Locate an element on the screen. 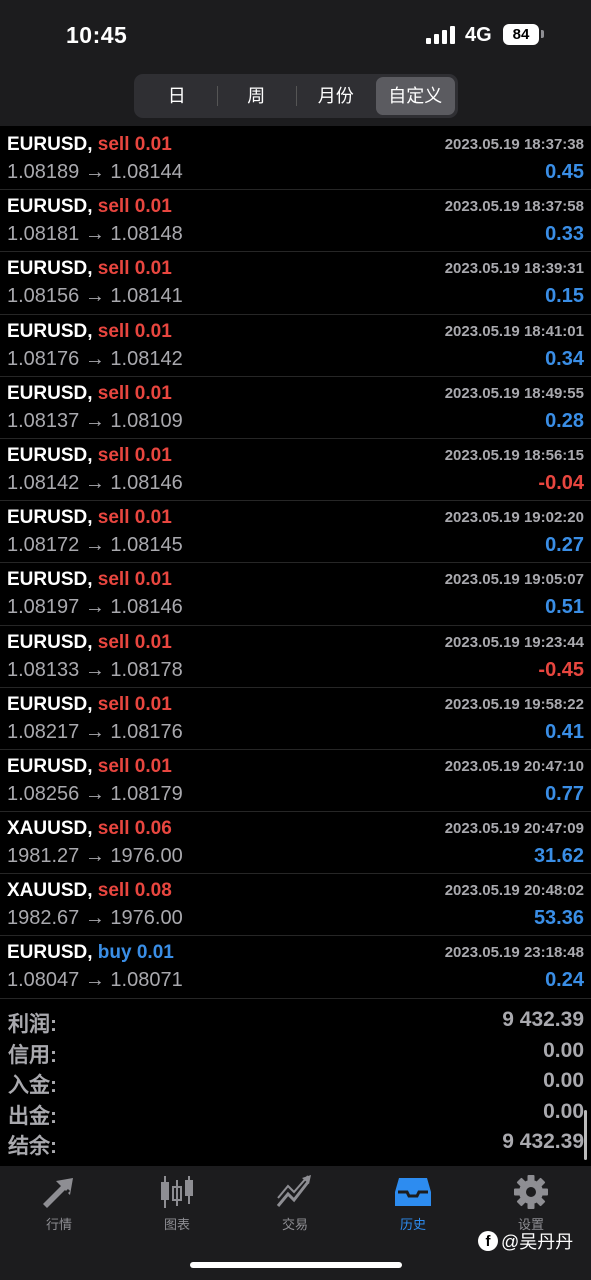 The width and height of the screenshot is (591, 1280). quotes-arrows-icon is located at coordinates (58, 1193).